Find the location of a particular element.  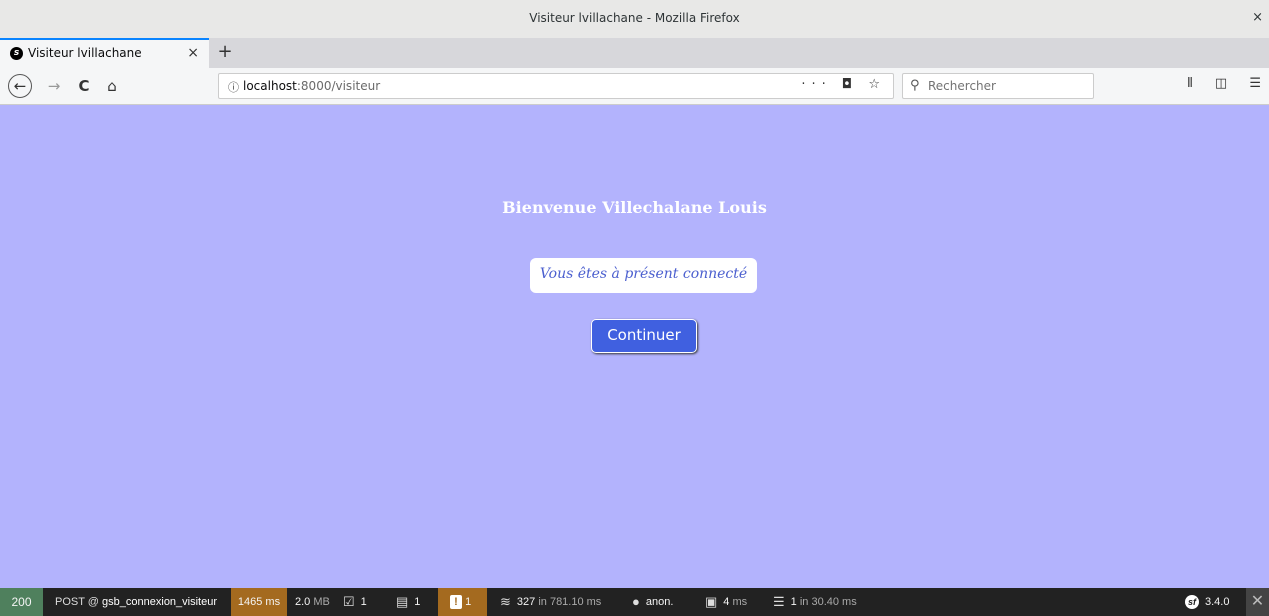

library-icon: ⫴ is located at coordinates (1189, 83).